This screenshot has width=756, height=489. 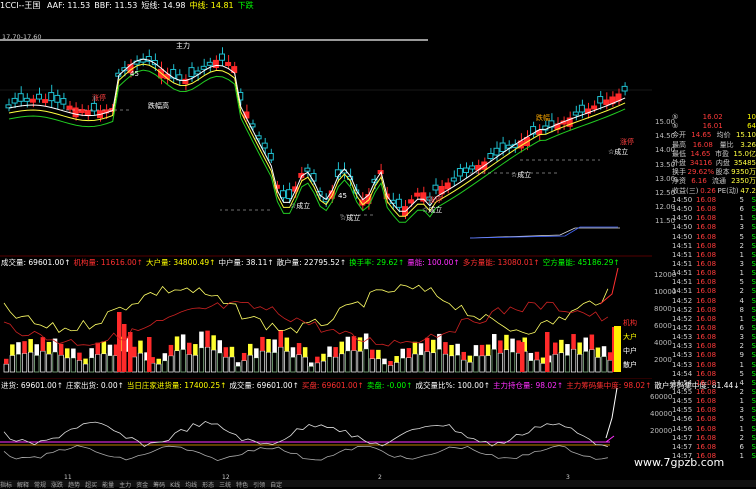 I want to click on trade-row: 14:50 16.08 5 S, so click(x=714, y=237).